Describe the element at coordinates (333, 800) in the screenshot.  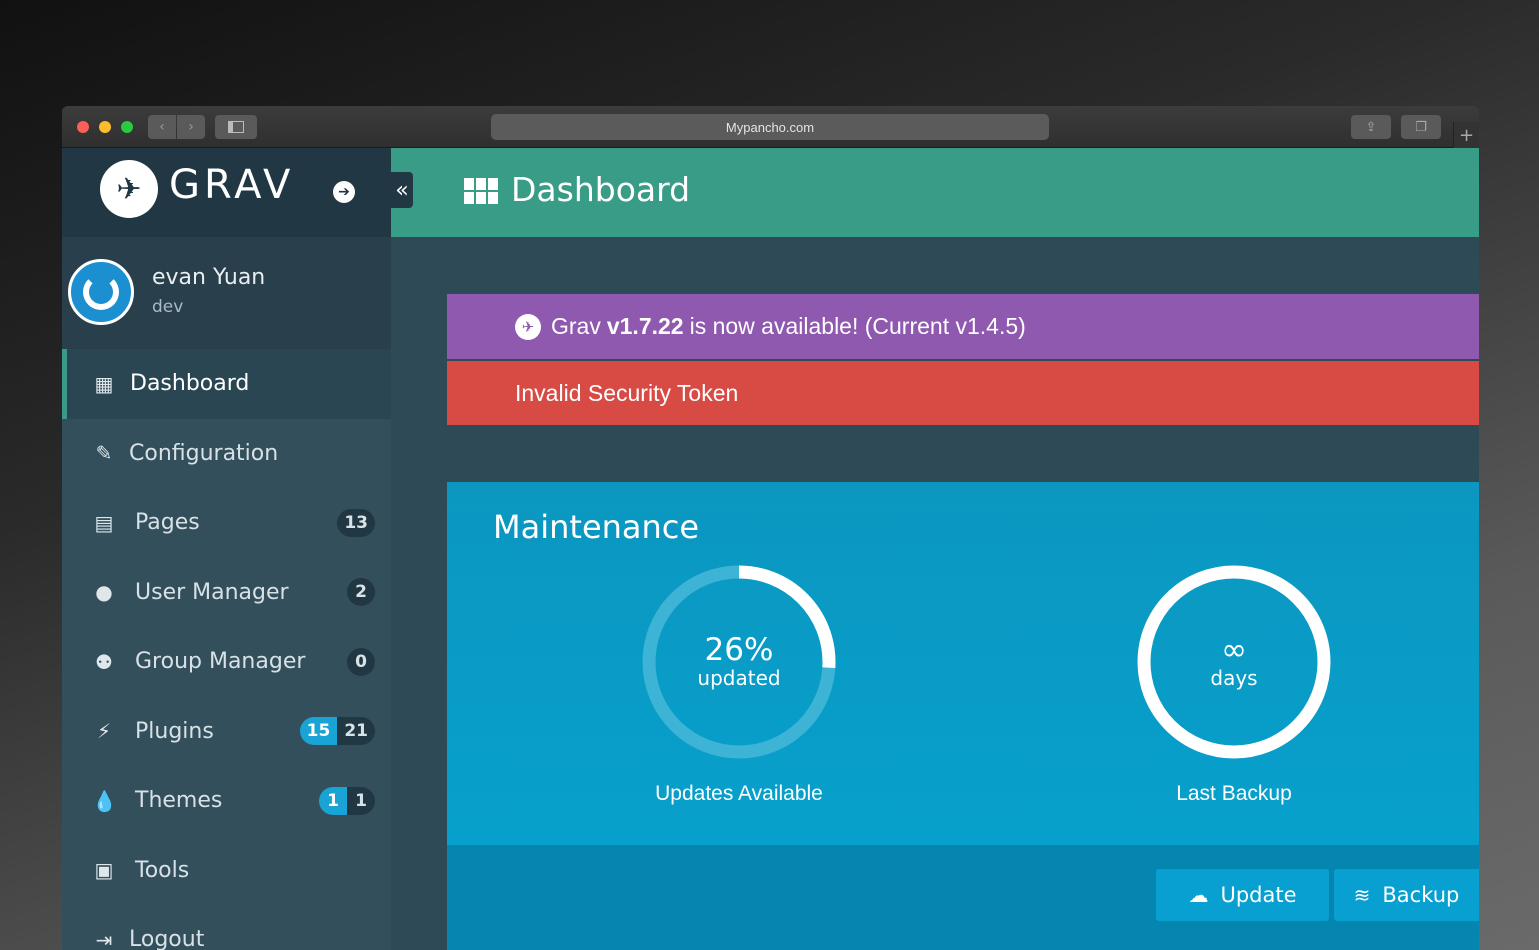
I see `updates-badge: 1` at that location.